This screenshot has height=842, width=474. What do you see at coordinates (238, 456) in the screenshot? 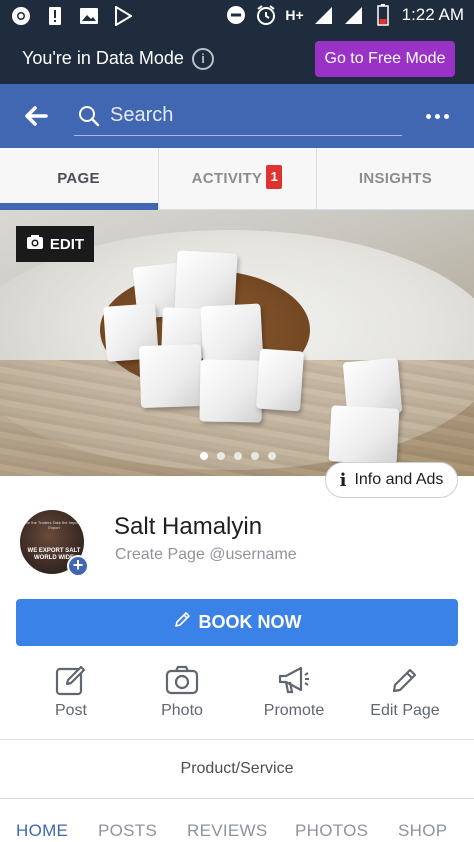
I see `carousel-dots` at bounding box center [238, 456].